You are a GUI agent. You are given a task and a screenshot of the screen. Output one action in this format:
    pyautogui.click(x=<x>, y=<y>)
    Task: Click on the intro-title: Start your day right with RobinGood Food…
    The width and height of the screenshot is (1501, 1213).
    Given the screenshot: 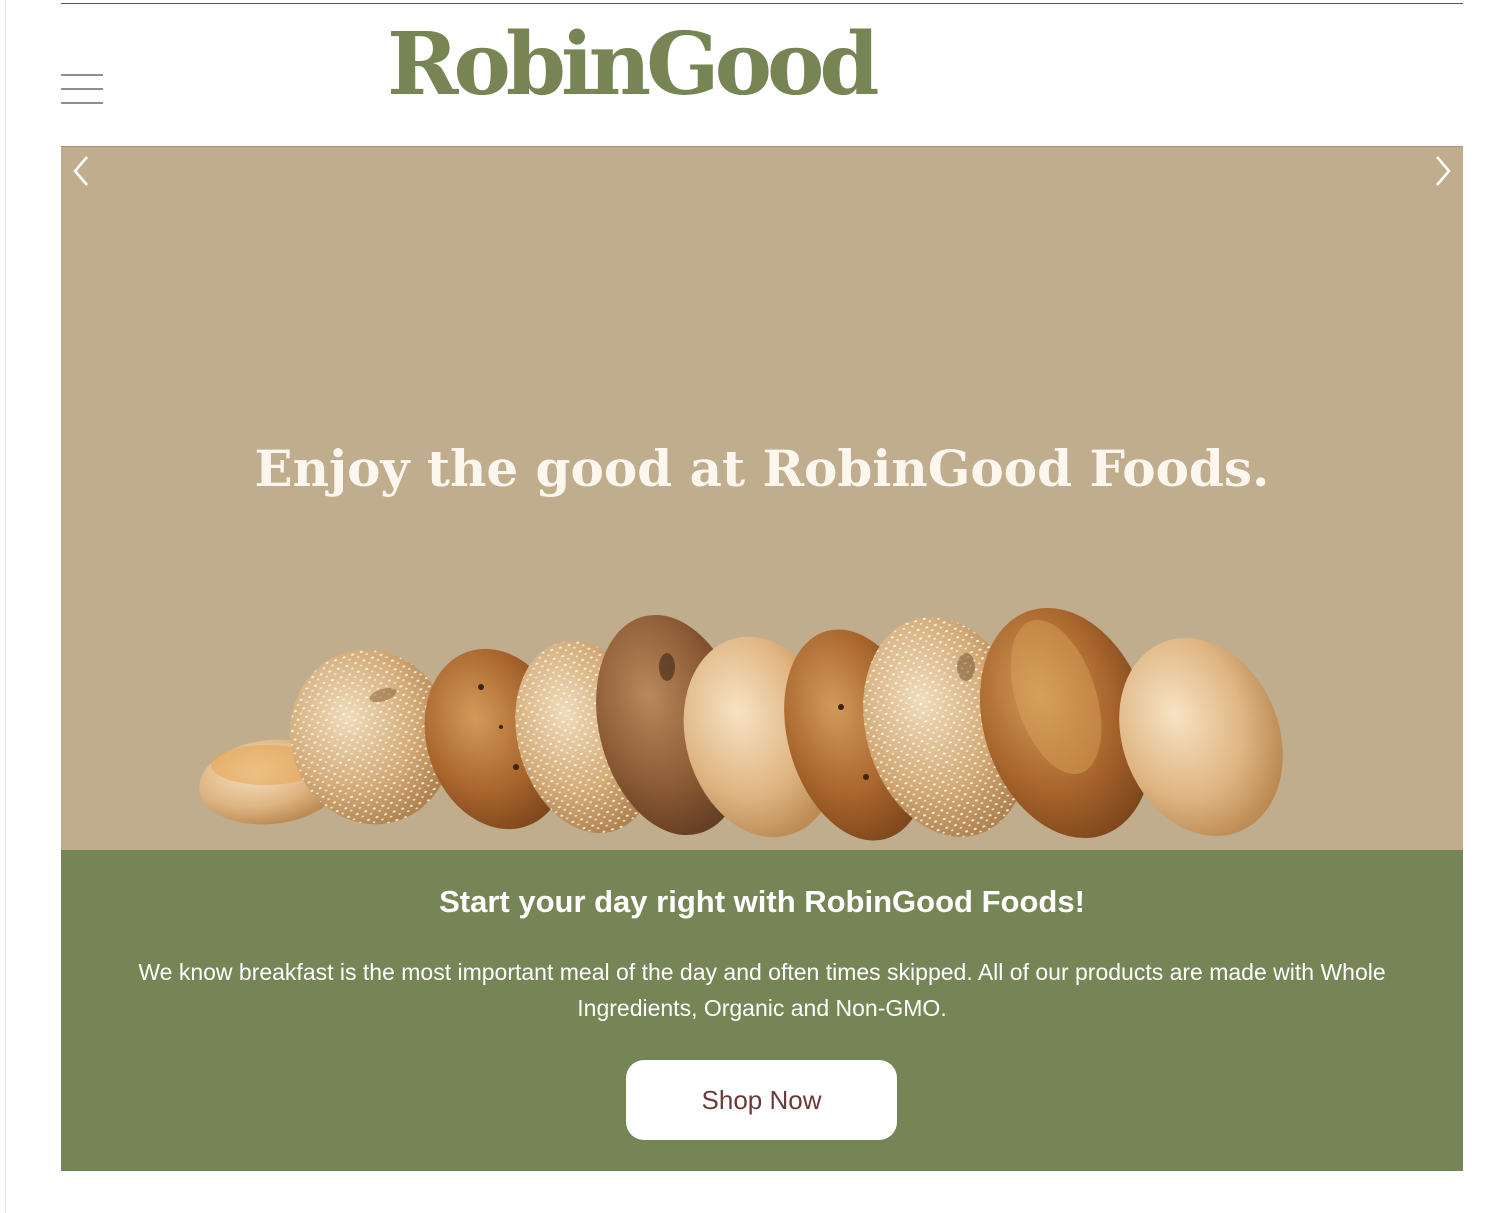 What is the action you would take?
    pyautogui.click(x=762, y=901)
    